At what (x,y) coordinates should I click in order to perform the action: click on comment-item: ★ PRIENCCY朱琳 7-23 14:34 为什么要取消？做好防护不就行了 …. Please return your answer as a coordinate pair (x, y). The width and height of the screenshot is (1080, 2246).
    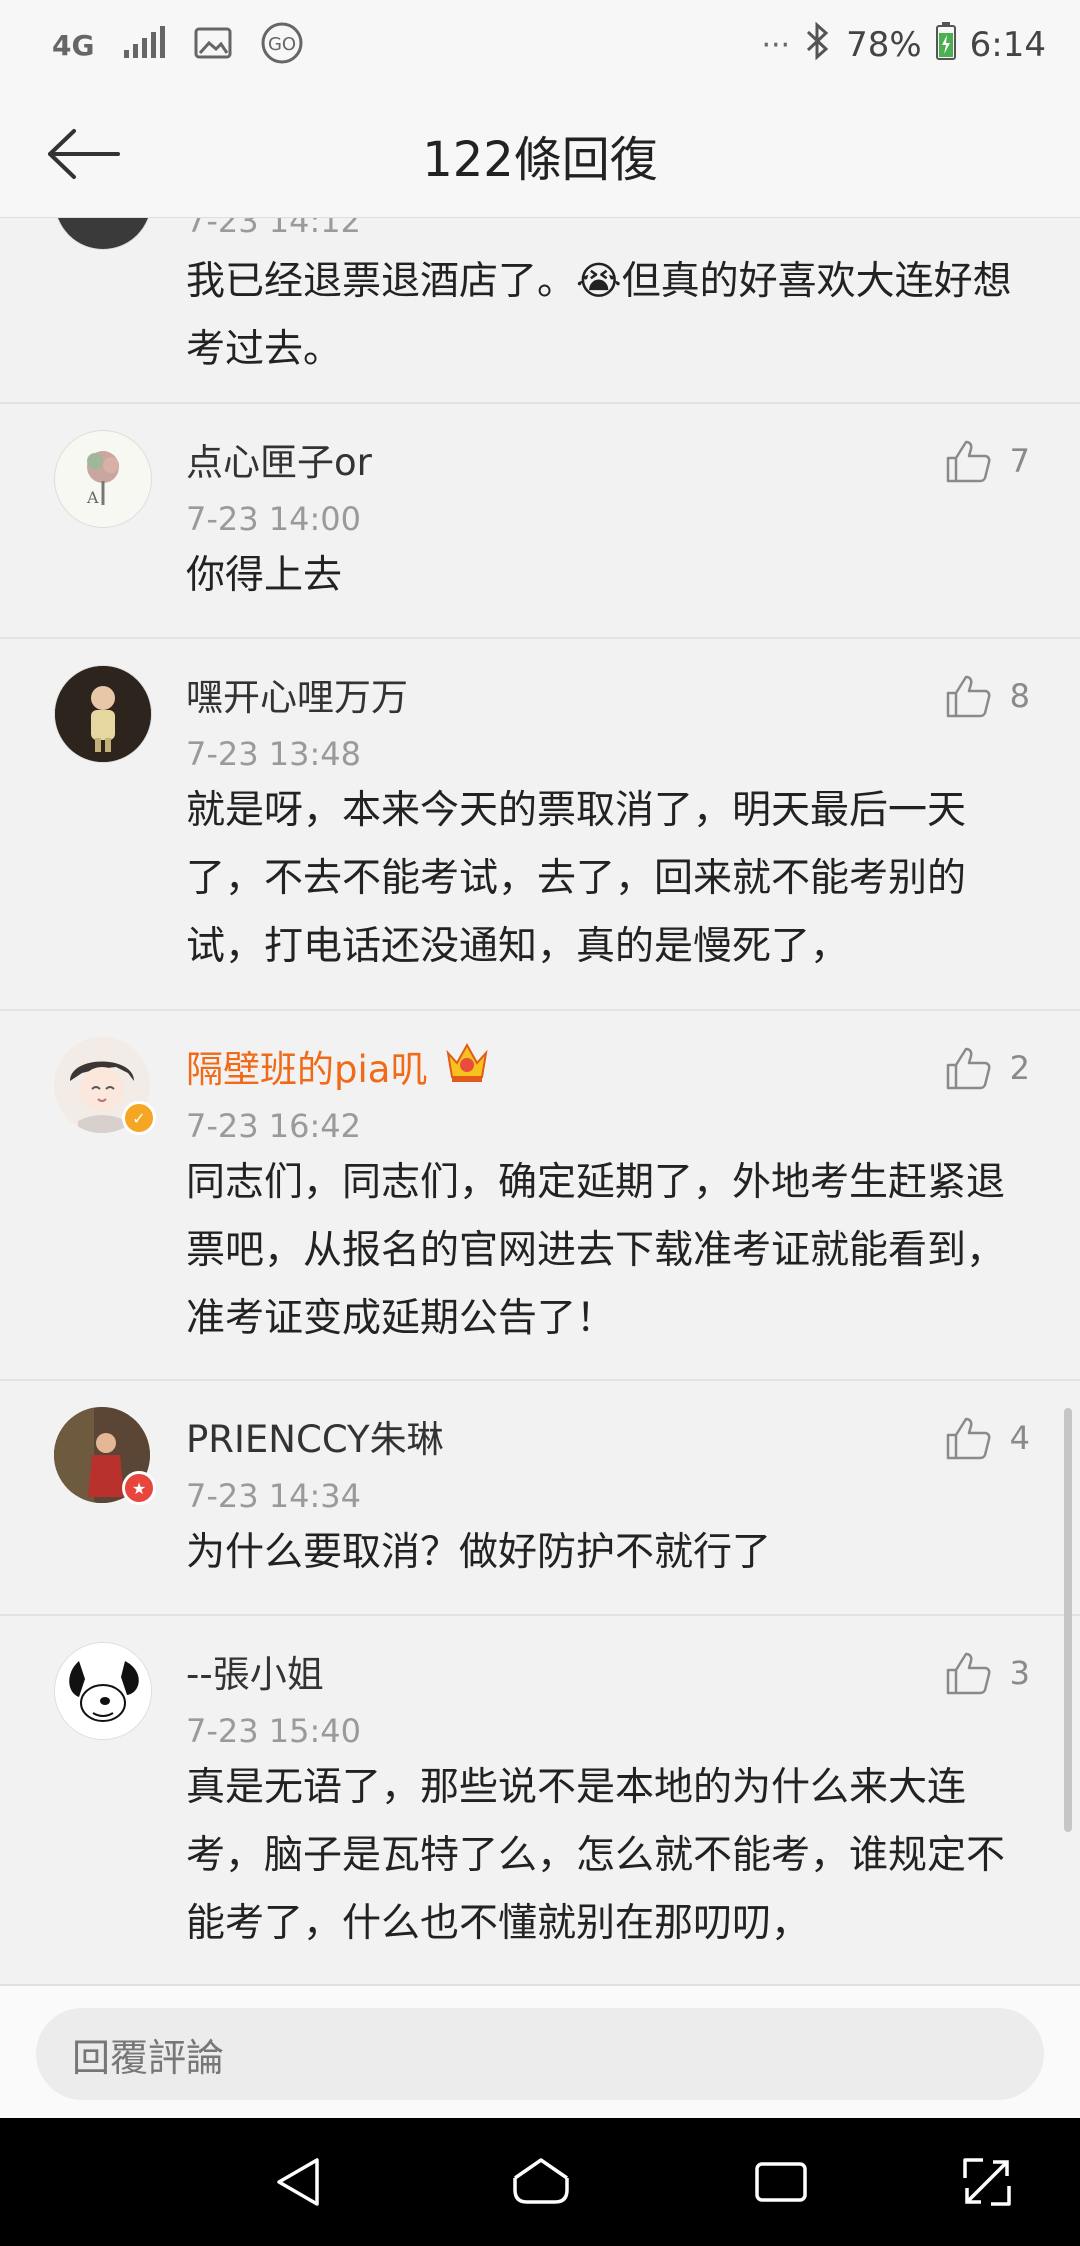
    Looking at the image, I should click on (540, 1498).